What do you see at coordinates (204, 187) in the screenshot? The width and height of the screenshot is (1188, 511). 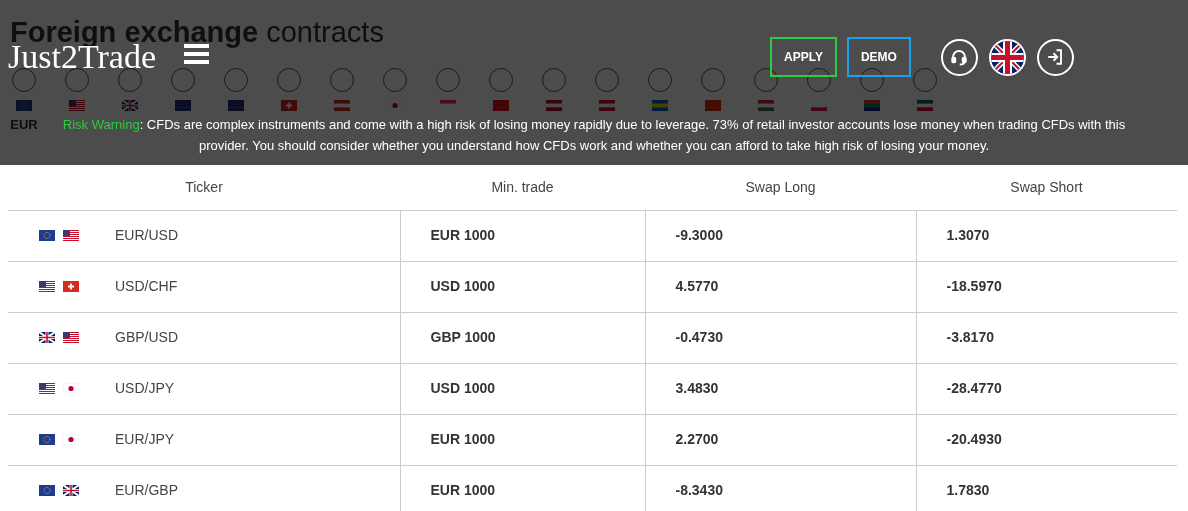 I see `column-header: Ticker` at bounding box center [204, 187].